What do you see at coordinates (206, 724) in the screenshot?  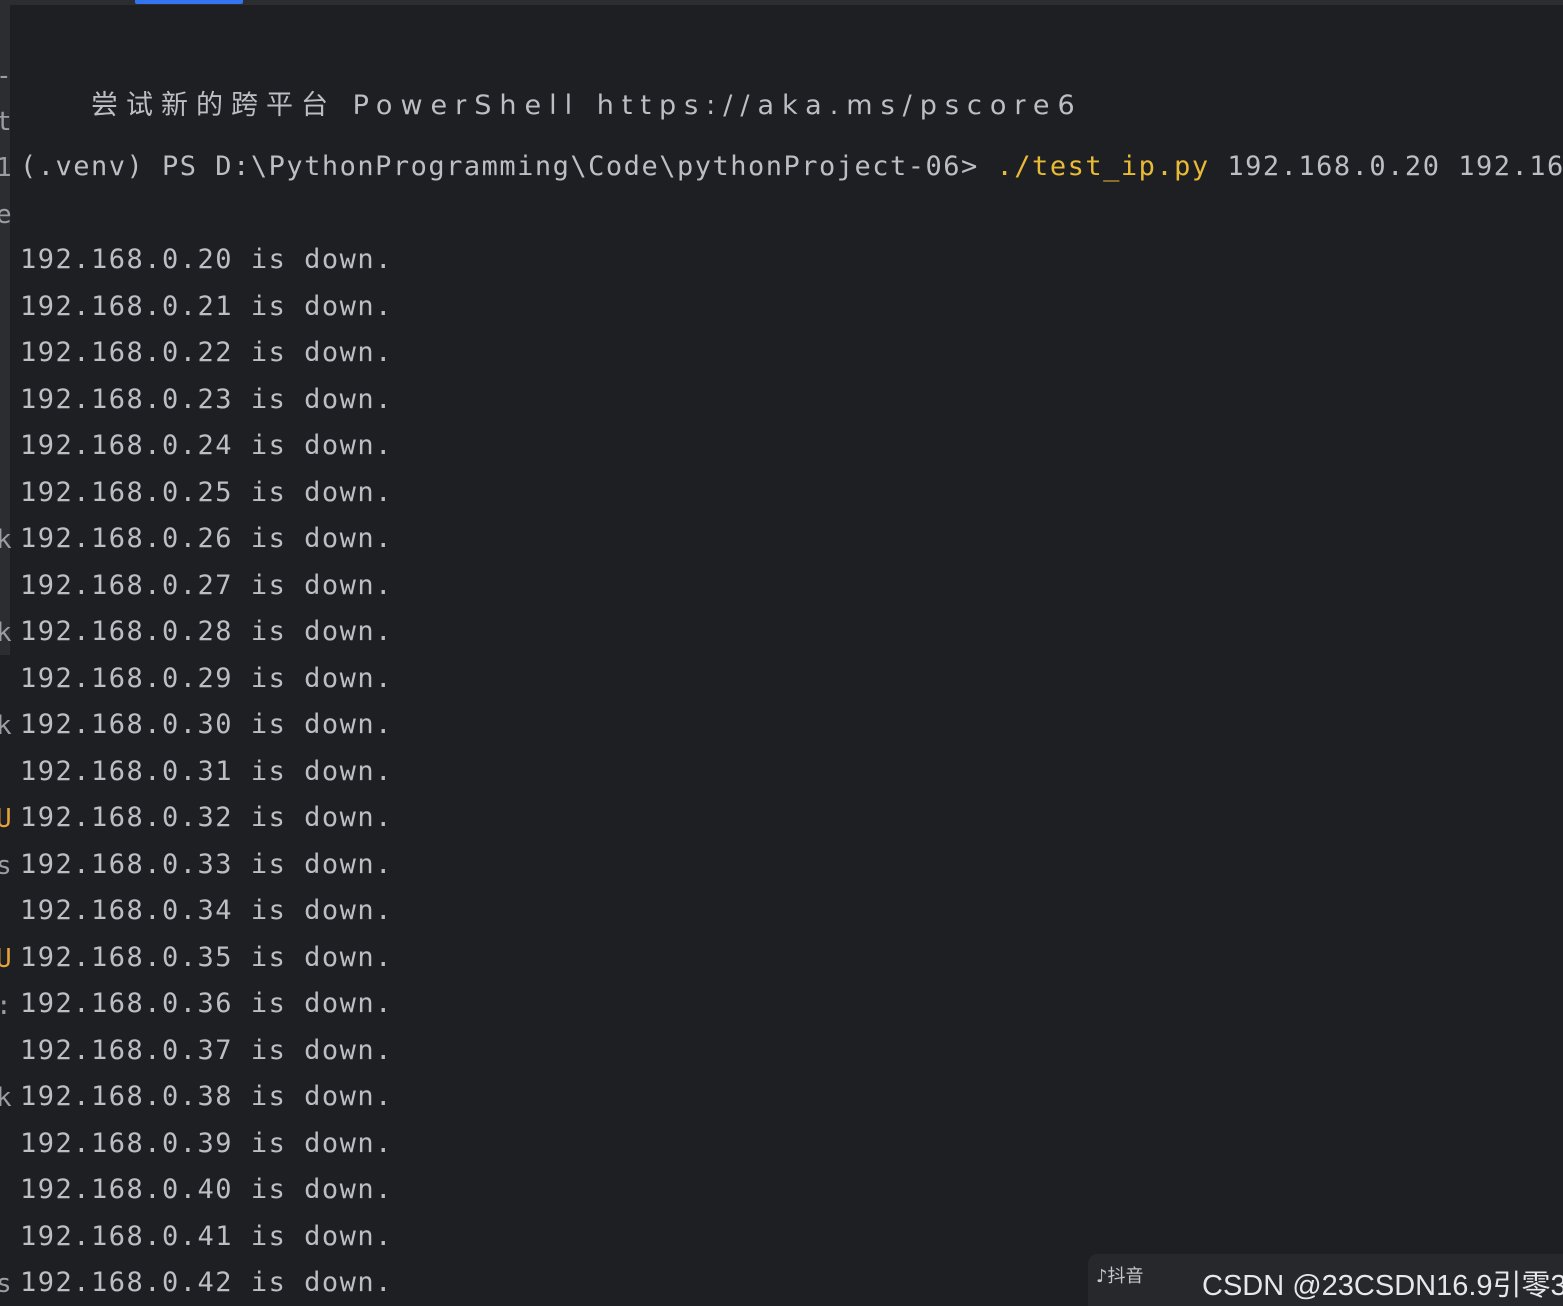 I see `output-line: 192.168.0.30 is down.` at bounding box center [206, 724].